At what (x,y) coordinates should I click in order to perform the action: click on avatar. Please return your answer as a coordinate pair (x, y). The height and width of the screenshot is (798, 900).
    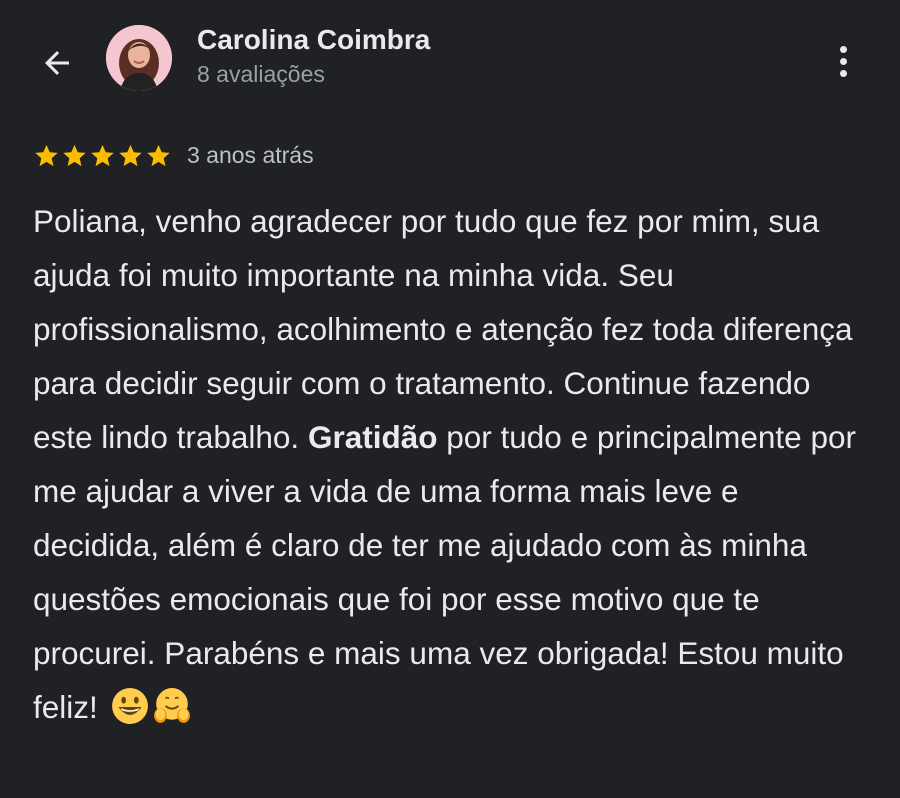
    Looking at the image, I should click on (139, 58).